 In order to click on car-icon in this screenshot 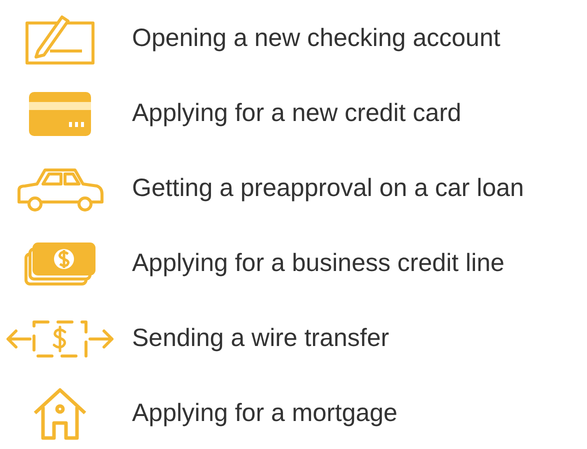, I will do `click(60, 189)`.